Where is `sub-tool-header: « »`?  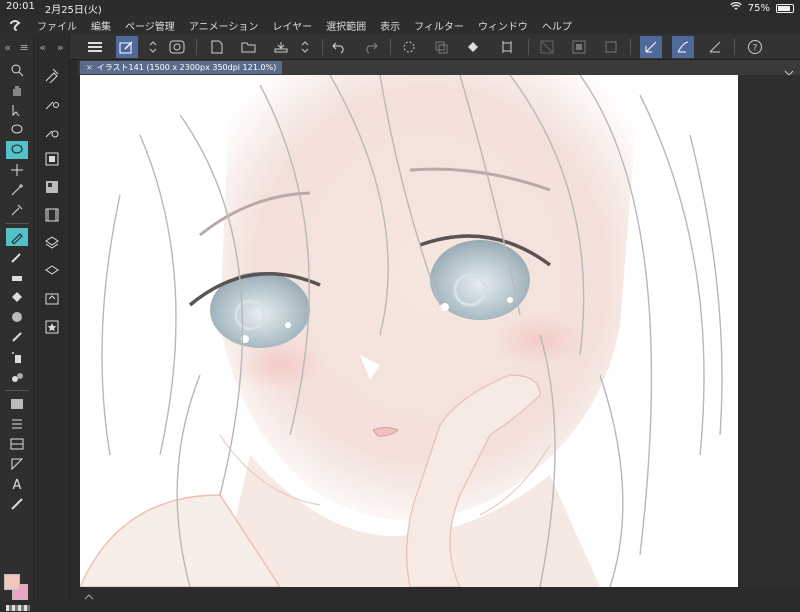
sub-tool-header: « » is located at coordinates (51, 47).